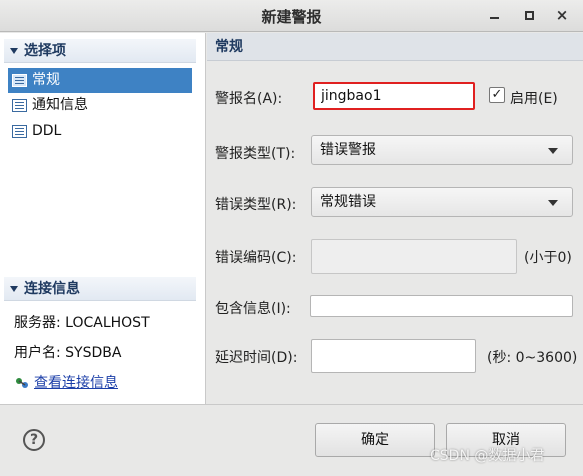  Describe the element at coordinates (348, 150) in the screenshot. I see `alarm-type-value: 错误警报` at that location.